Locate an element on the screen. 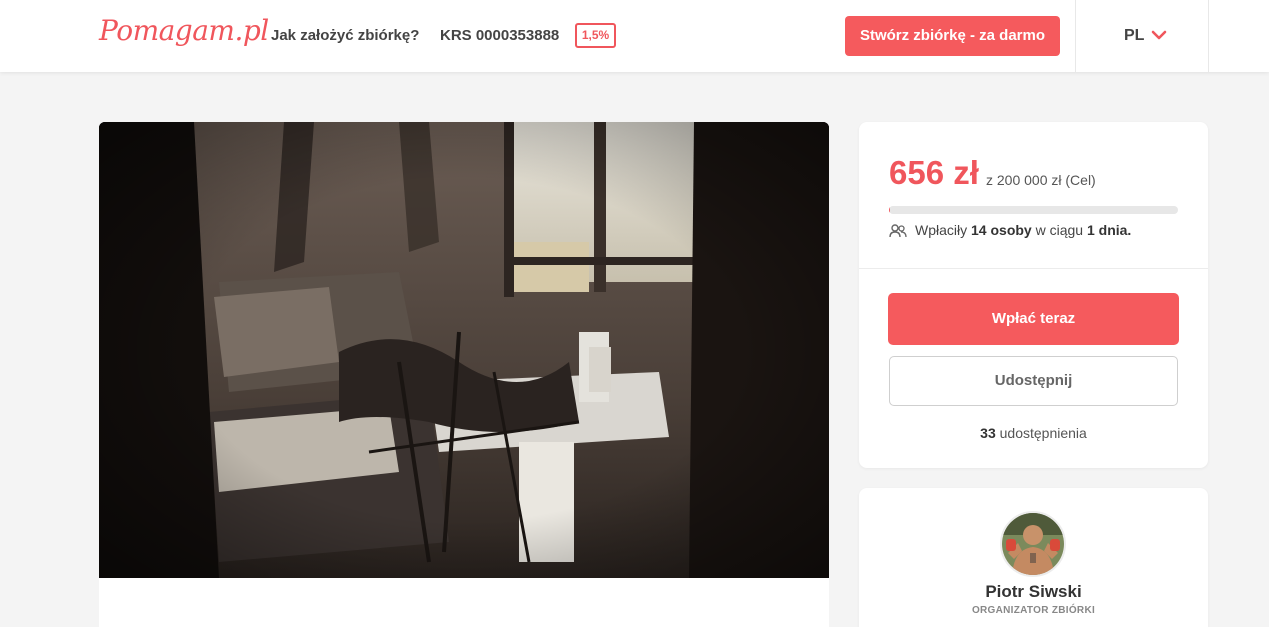 The image size is (1269, 627). krs-number-link: KRS 0000353888 is located at coordinates (499, 35).